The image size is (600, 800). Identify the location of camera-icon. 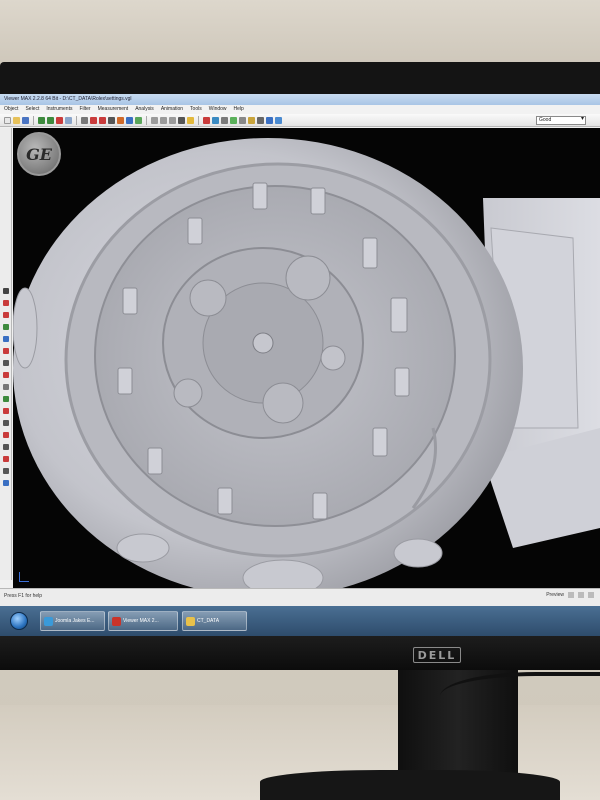
(181, 120).